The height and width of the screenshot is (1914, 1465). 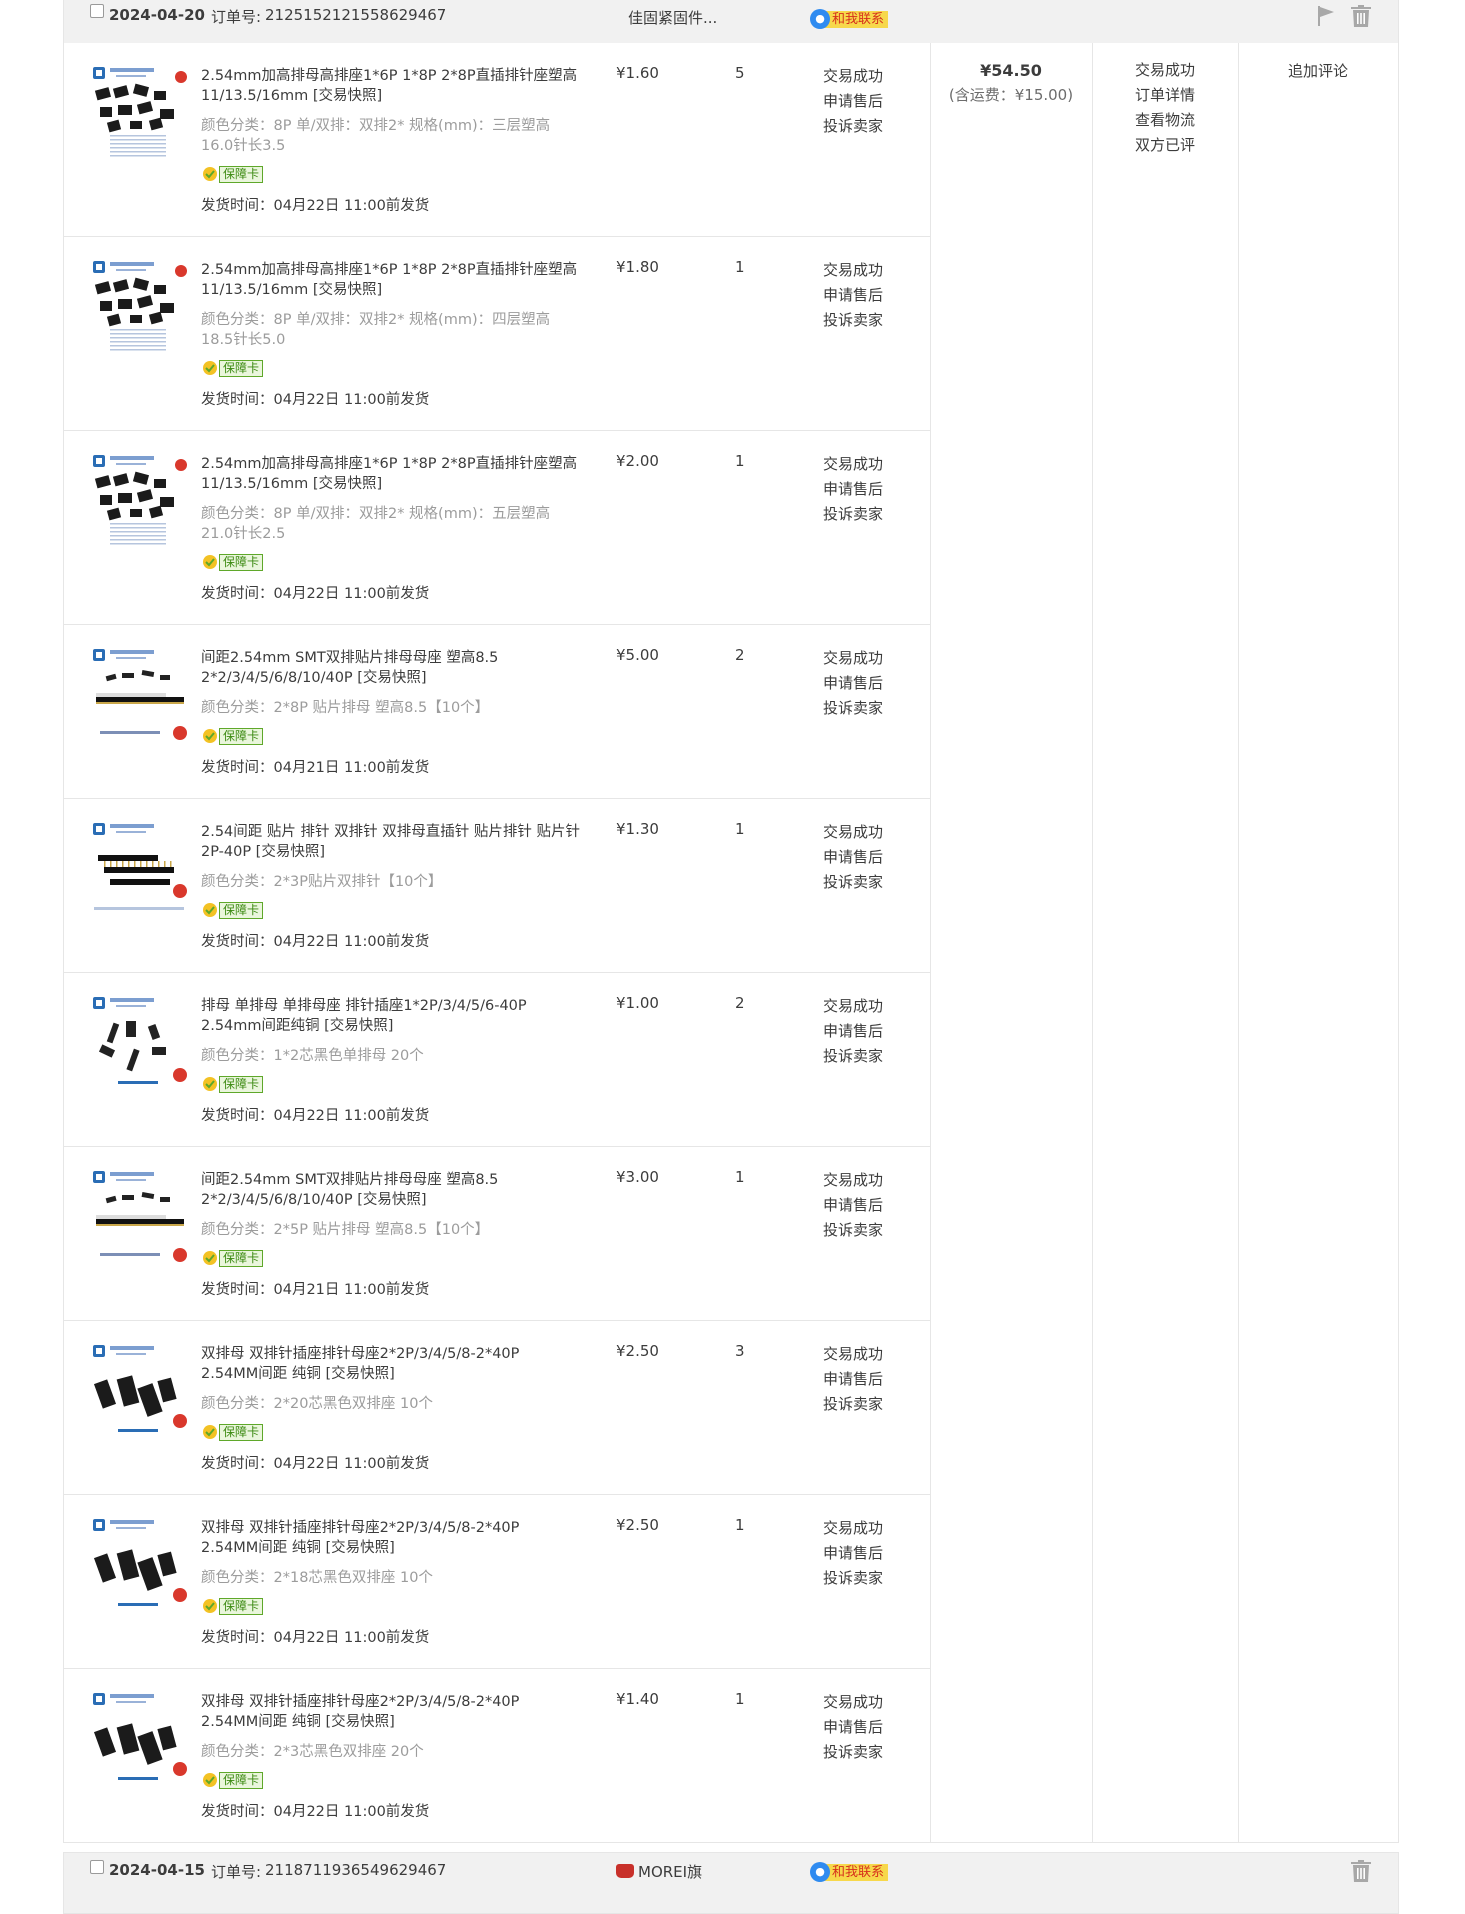 I want to click on item-price: ¥3.00, so click(x=637, y=1177).